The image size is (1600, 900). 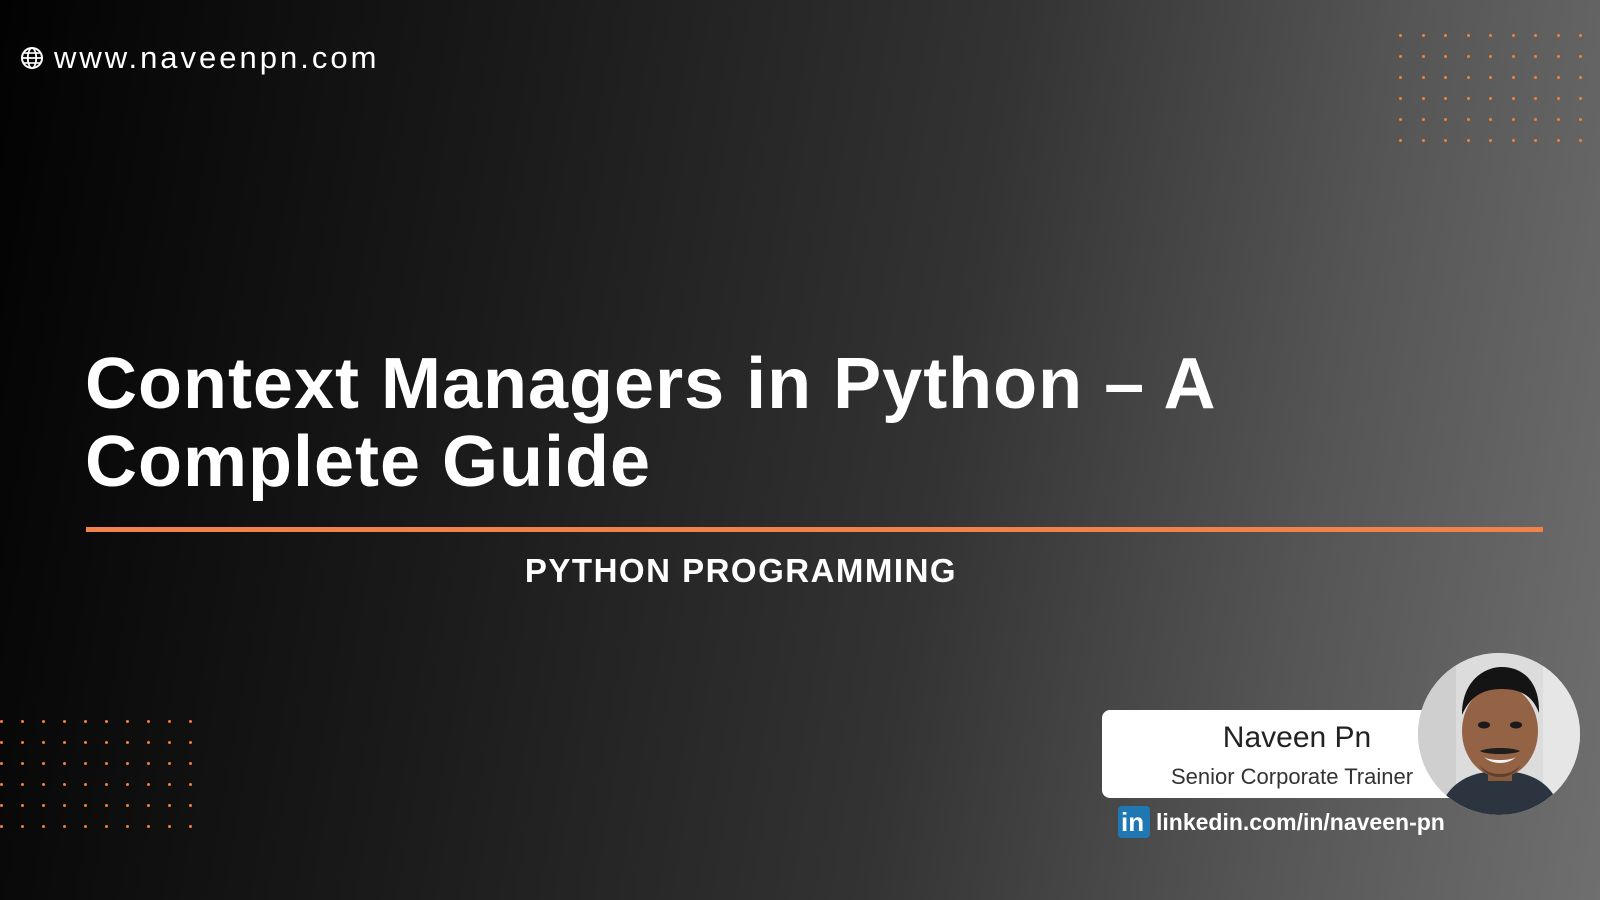 What do you see at coordinates (1490, 88) in the screenshot?
I see `decorative-dot-grid-top` at bounding box center [1490, 88].